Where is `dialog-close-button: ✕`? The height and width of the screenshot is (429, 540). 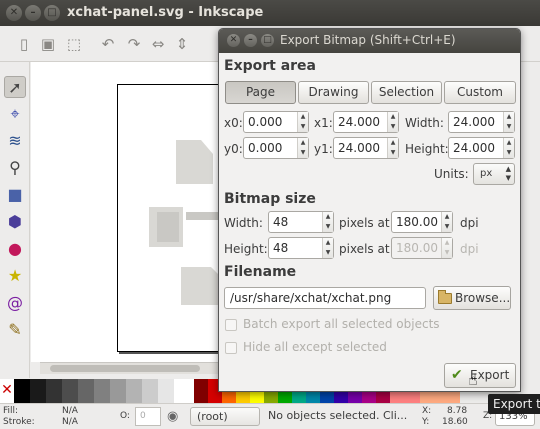
dialog-close-button: ✕ is located at coordinates (233, 40).